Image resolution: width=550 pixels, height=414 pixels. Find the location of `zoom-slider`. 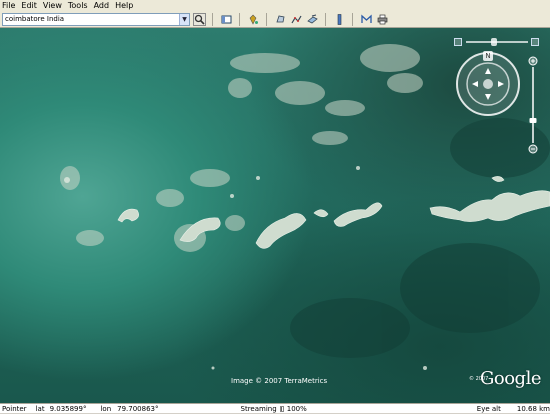

zoom-slider is located at coordinates (533, 105).